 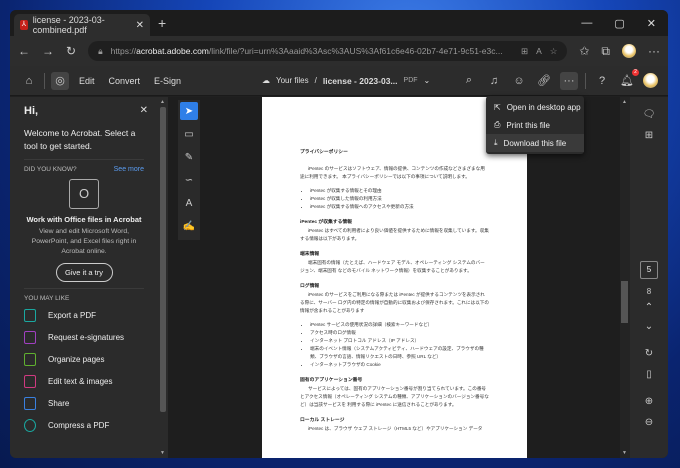 What do you see at coordinates (292, 80) in the screenshot?
I see `your-files-link: Your files` at bounding box center [292, 80].